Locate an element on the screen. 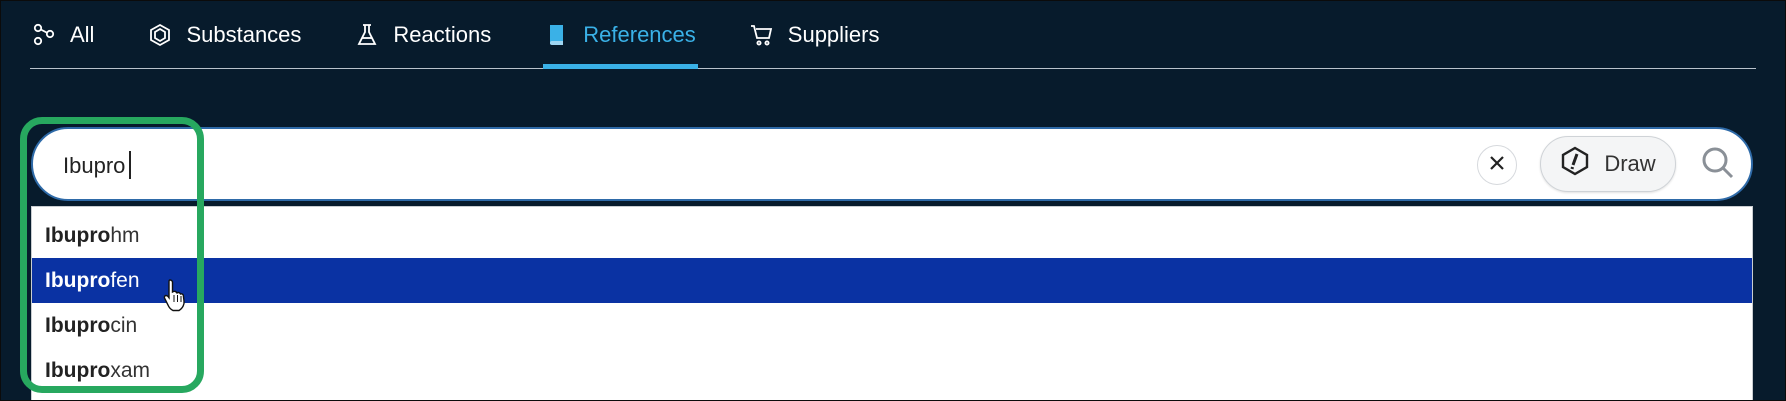 This screenshot has height=401, width=1786. hexagon-icon is located at coordinates (160, 35).